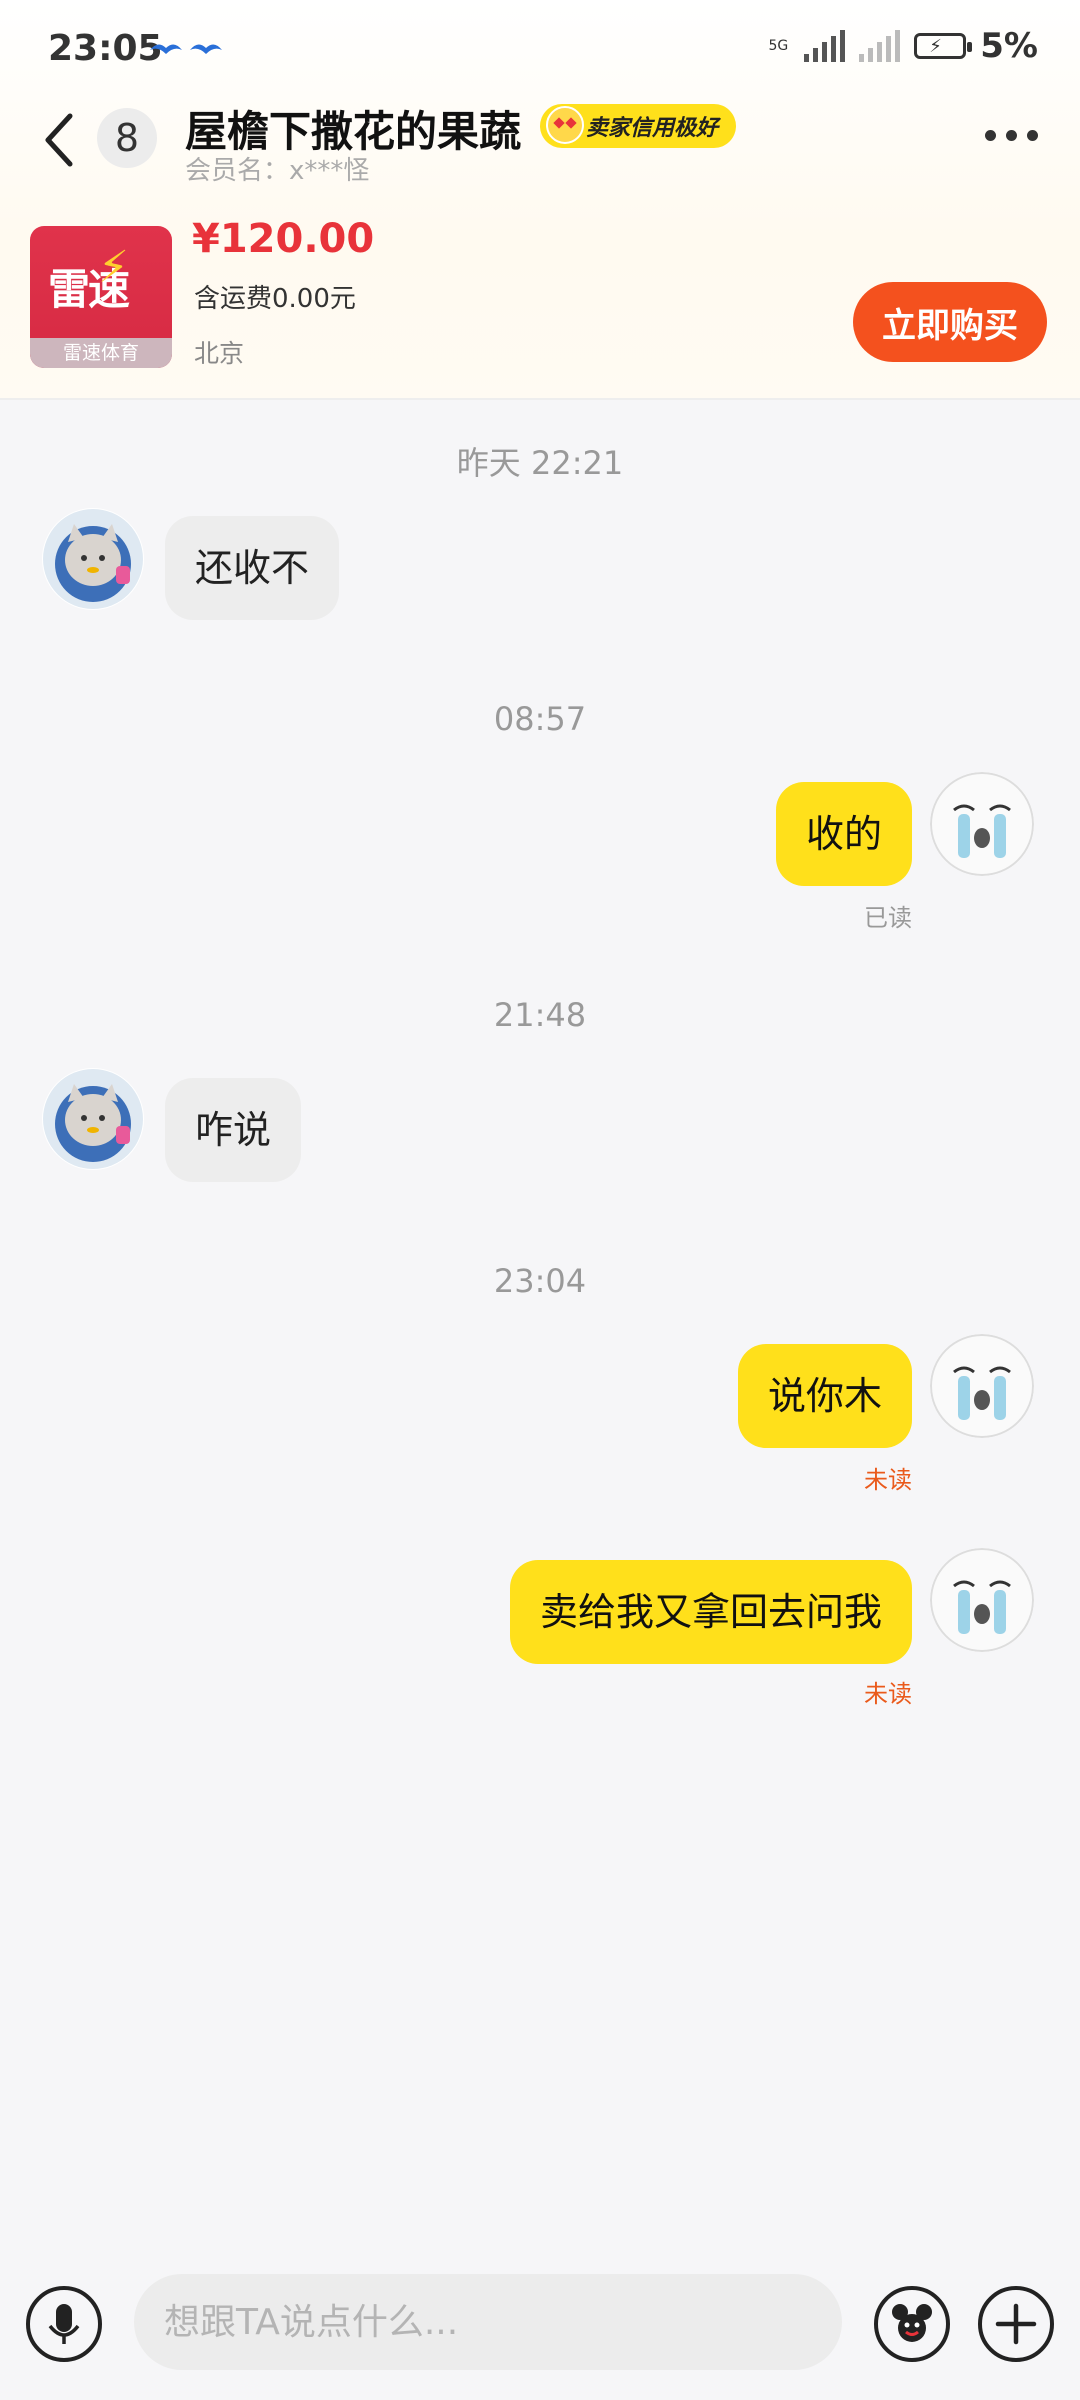 Image resolution: width=1080 pixels, height=2400 pixels. I want to click on emoji-icon, so click(912, 2324).